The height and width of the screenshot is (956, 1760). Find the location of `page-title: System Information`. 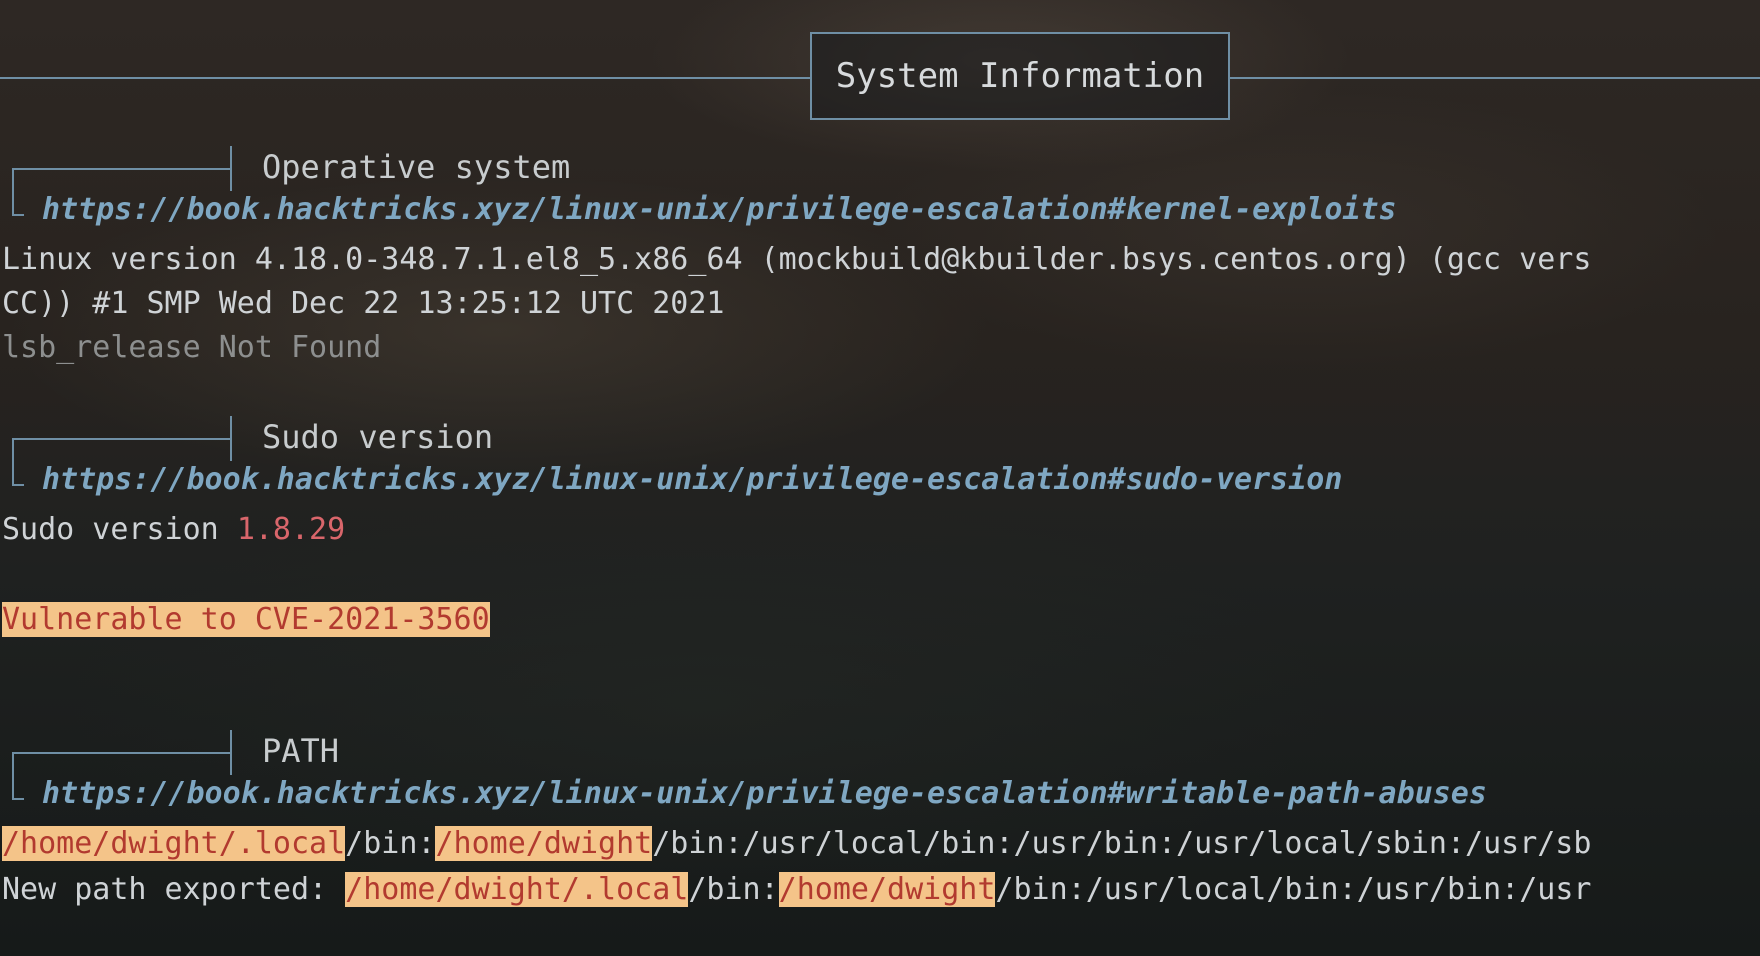

page-title: System Information is located at coordinates (1020, 76).